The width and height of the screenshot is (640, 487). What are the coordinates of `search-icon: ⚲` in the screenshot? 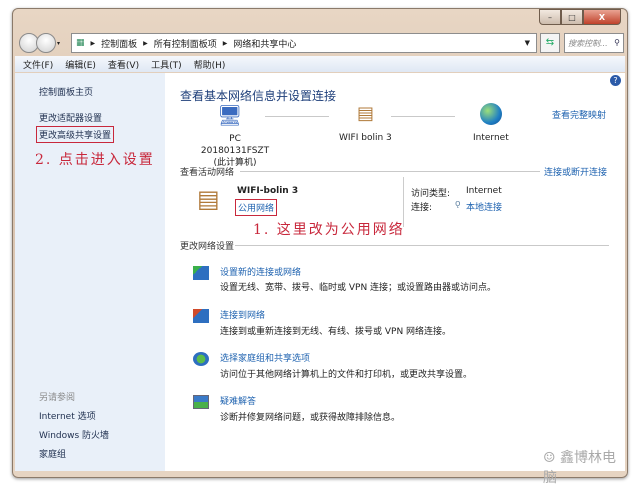 It's located at (617, 42).